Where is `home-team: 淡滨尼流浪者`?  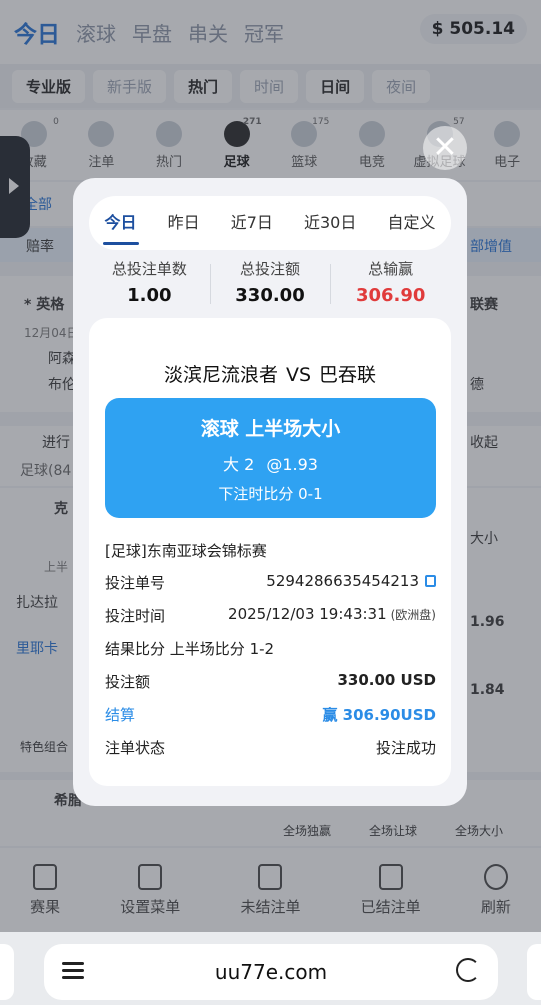
home-team: 淡滨尼流浪者 is located at coordinates (220, 375).